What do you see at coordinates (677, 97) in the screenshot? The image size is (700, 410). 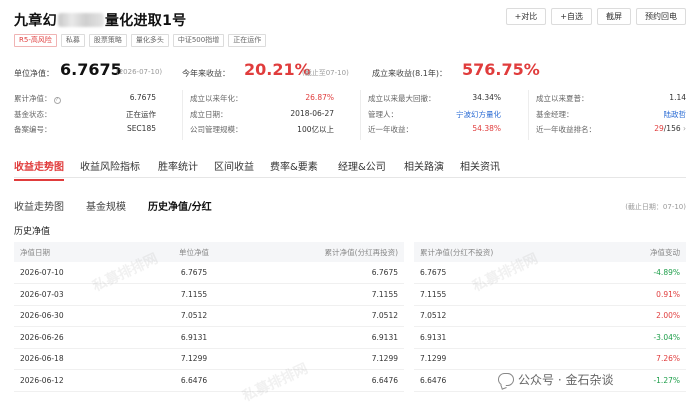 I see `info-value: 1.14` at bounding box center [677, 97].